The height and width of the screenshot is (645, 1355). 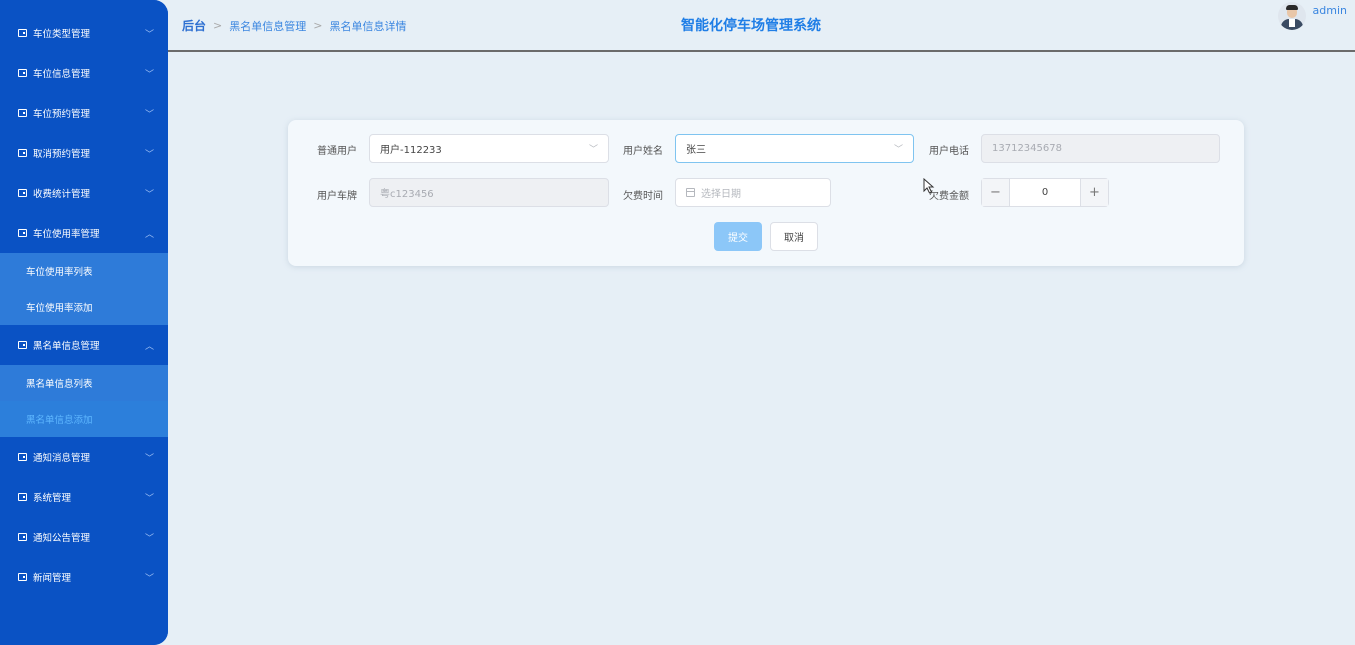 I want to click on cancel-button: 取消, so click(x=794, y=236).